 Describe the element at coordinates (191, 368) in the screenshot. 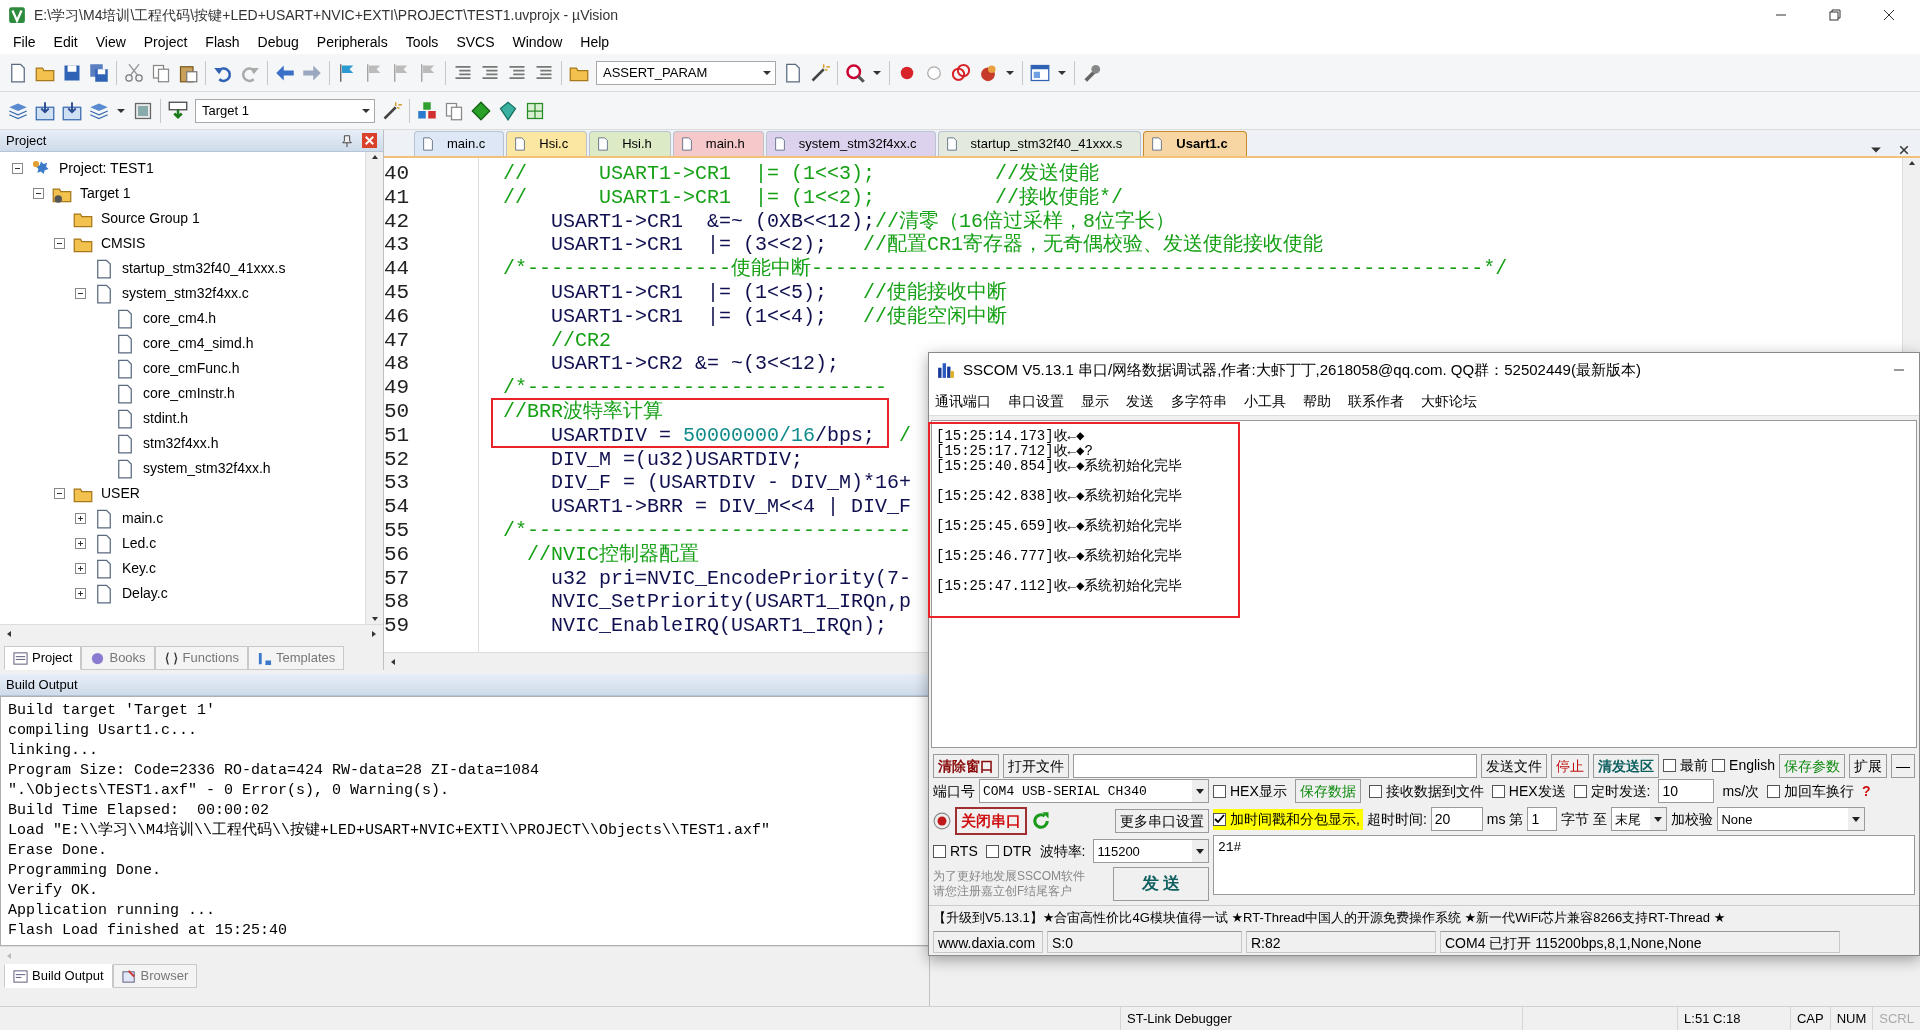

I see `tree-item: core_cmFunc.h` at that location.